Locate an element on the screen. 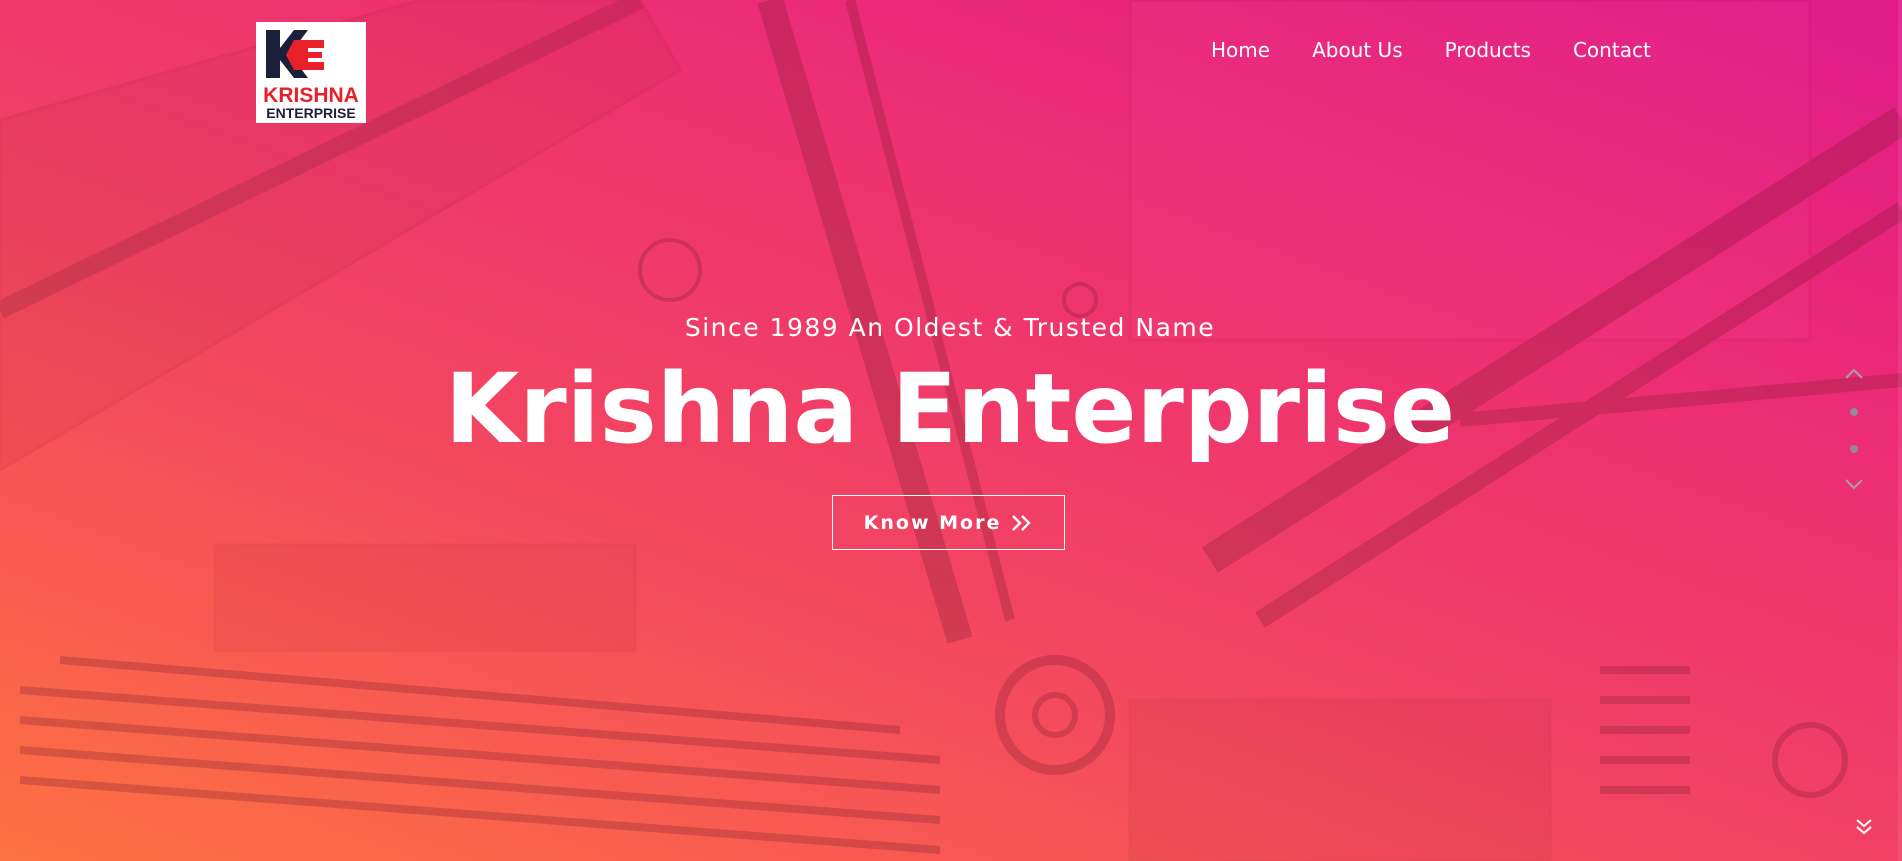 This screenshot has height=861, width=1902. know-more-button: Know More is located at coordinates (948, 522).